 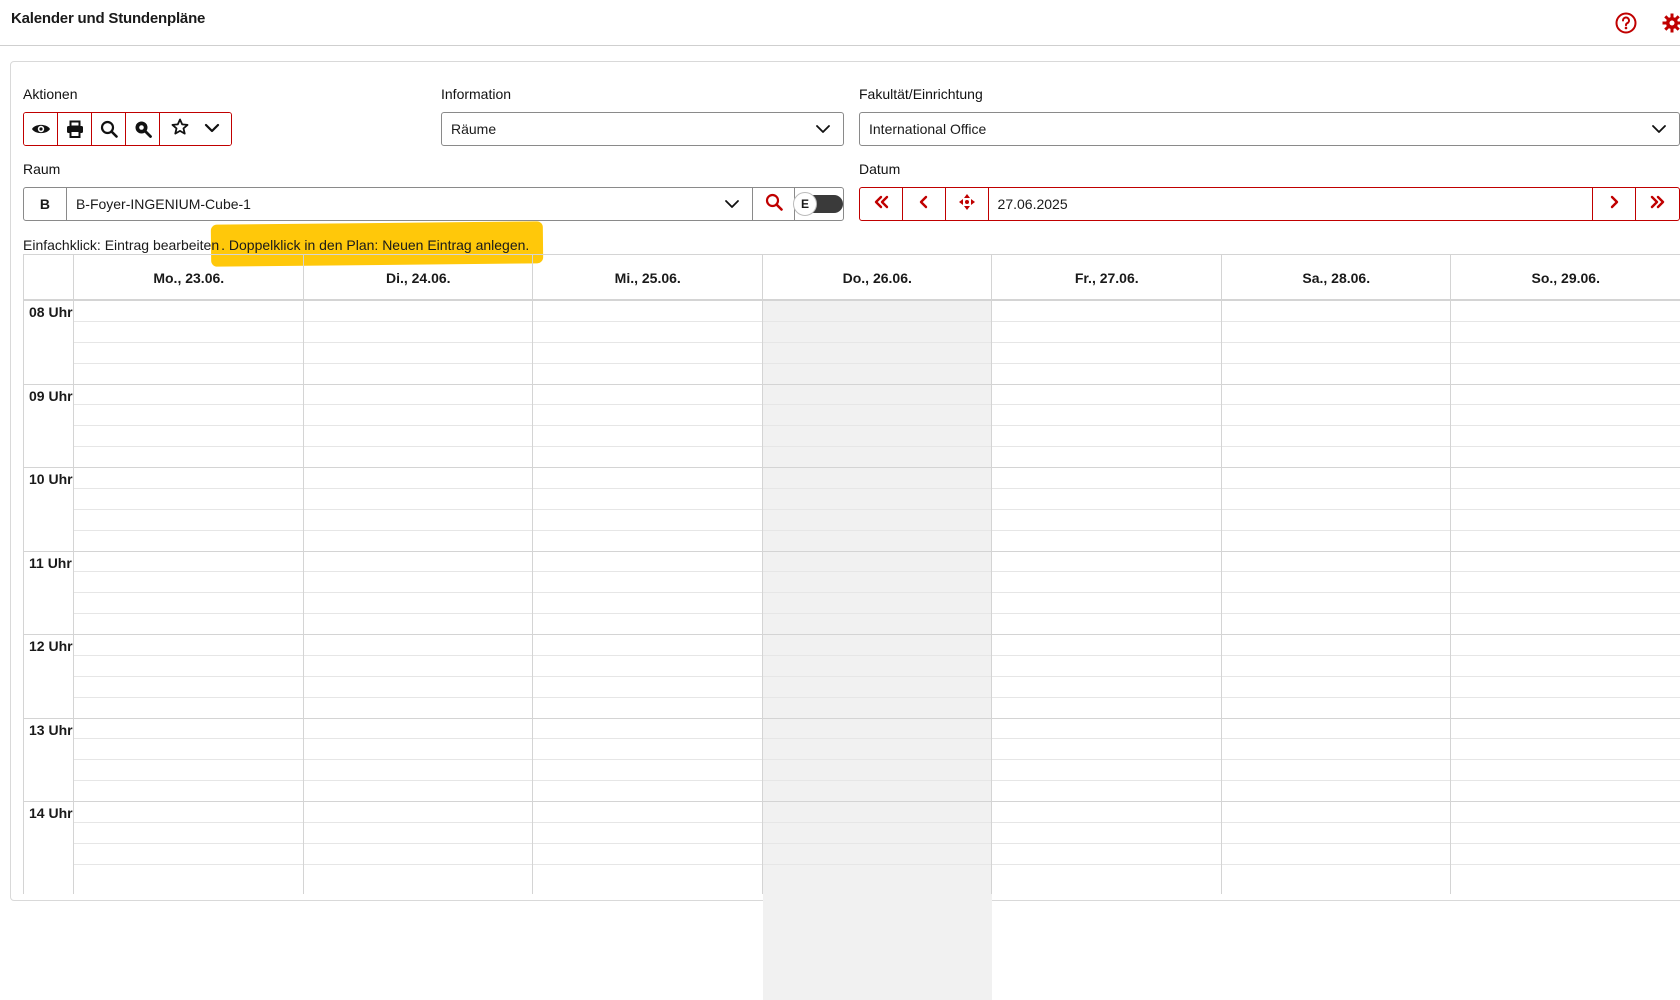 I want to click on room-field: B B-Foyer-INGENIUM-Cube-1 E, so click(x=433, y=204).